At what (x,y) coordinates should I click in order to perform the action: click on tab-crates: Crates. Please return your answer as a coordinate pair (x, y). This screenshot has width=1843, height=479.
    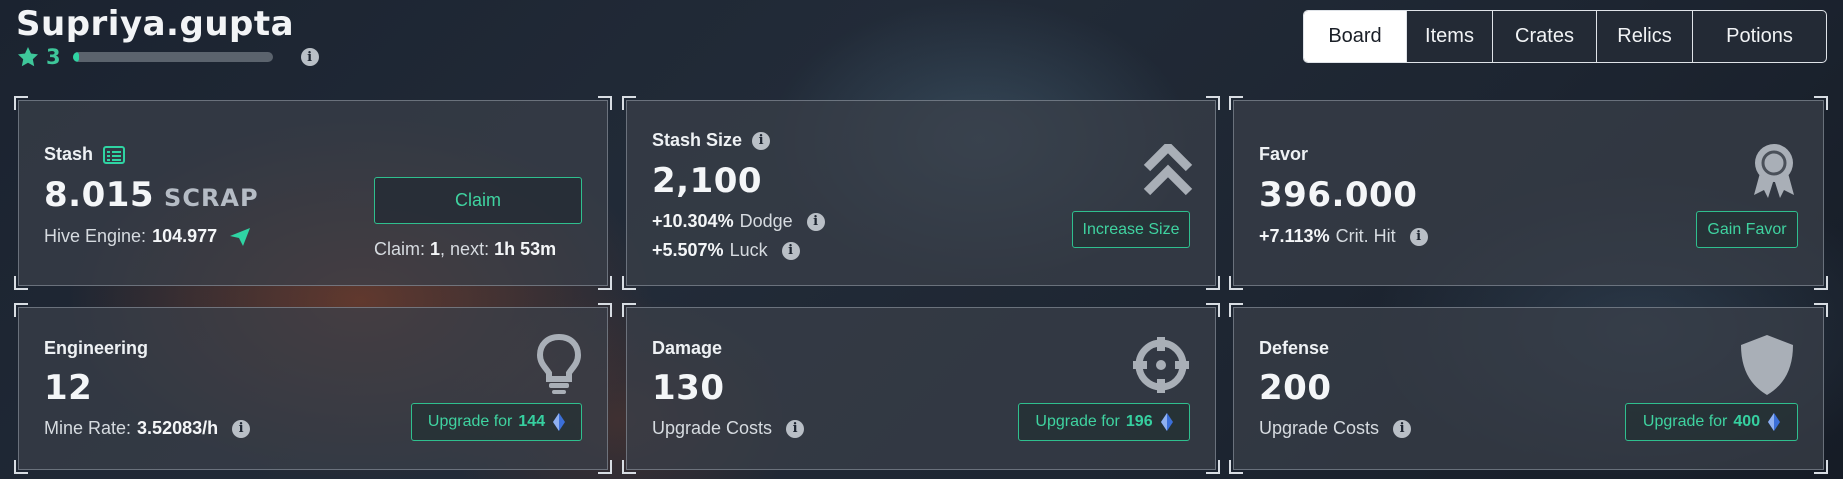
    Looking at the image, I should click on (1544, 36).